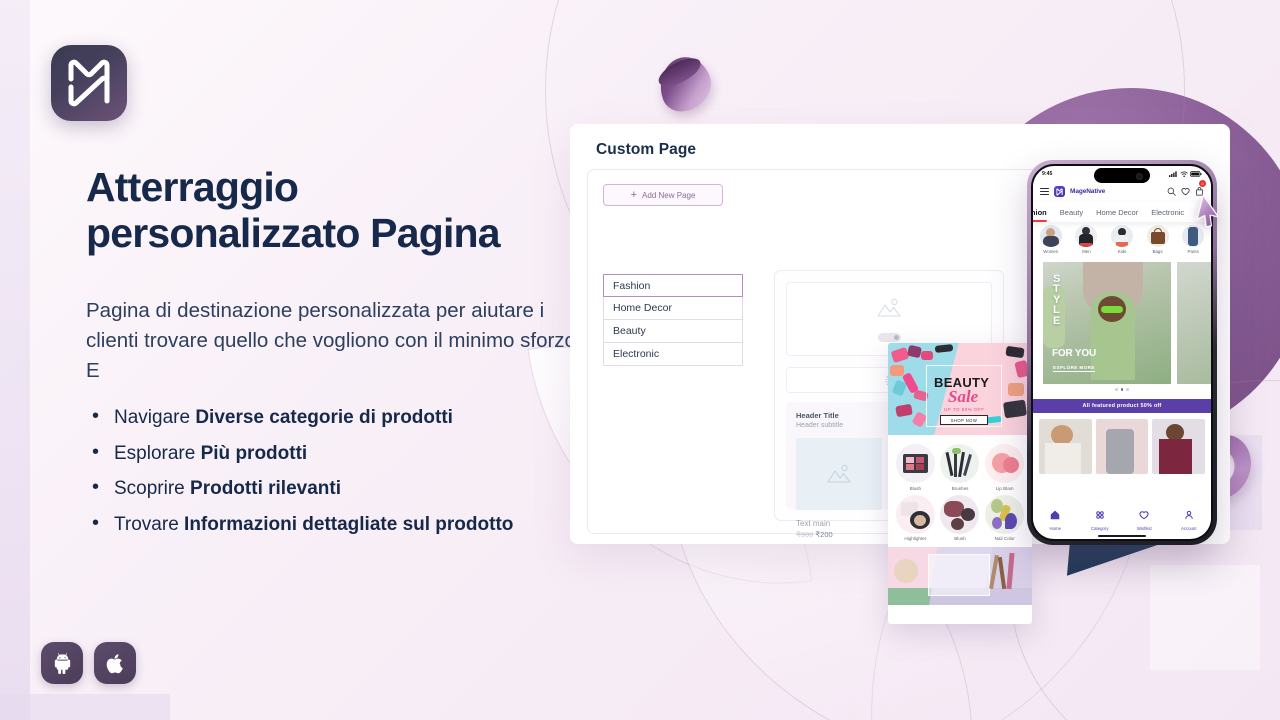 The image size is (1280, 720). I want to click on category-item-home-decor: Home Decor, so click(673, 308).